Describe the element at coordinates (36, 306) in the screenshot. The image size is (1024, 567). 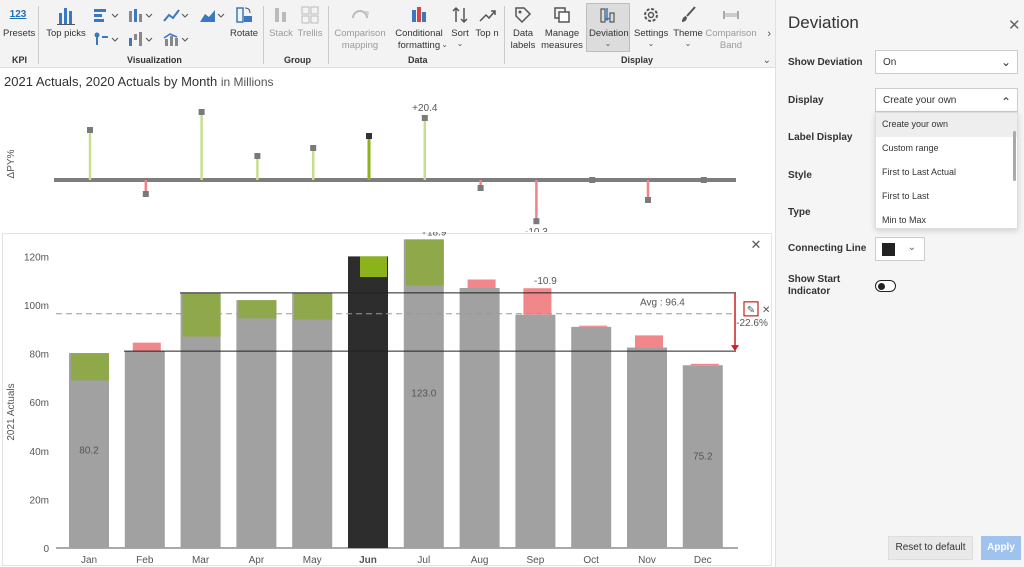
I see `y-tick-label: 100m` at that location.